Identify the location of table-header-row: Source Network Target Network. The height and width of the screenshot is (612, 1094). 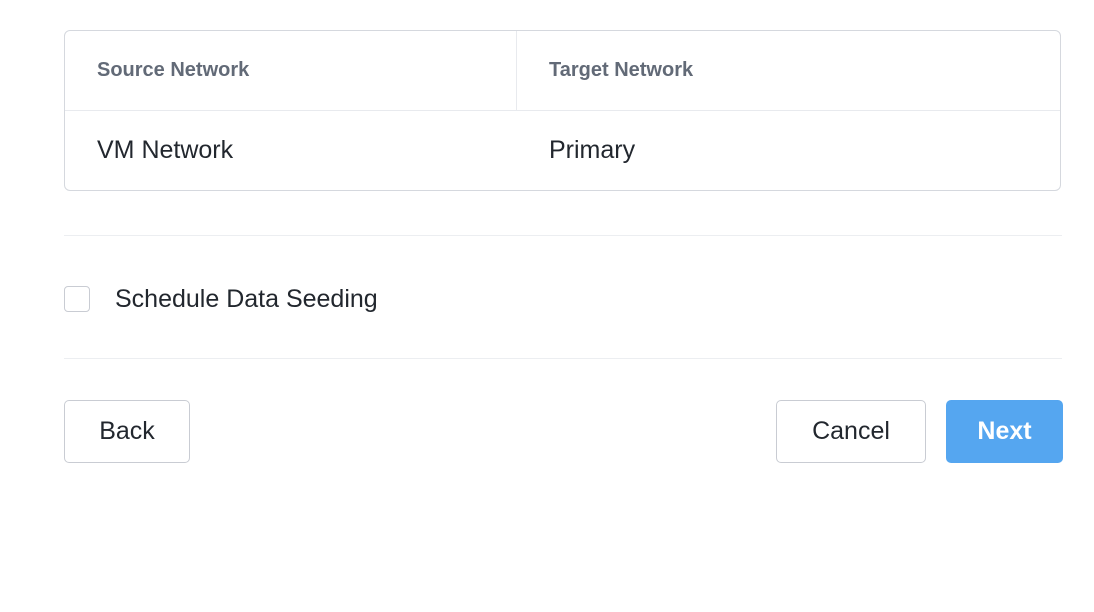
(562, 71).